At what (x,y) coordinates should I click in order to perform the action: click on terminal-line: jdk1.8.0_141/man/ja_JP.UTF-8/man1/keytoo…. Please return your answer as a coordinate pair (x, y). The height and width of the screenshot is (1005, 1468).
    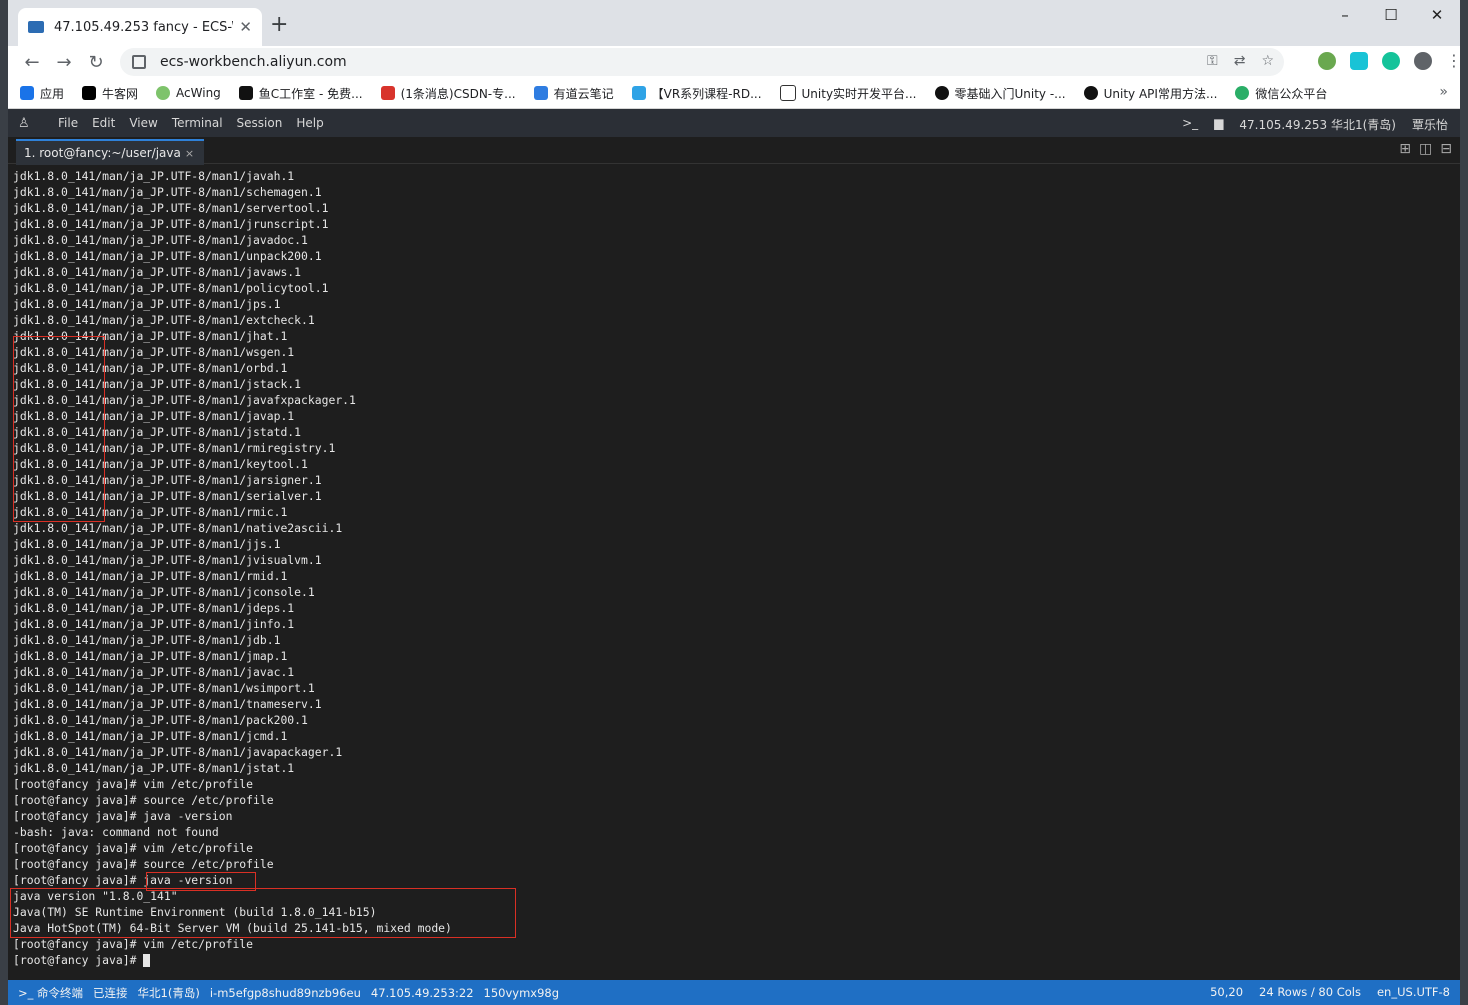
    Looking at the image, I should click on (160, 464).